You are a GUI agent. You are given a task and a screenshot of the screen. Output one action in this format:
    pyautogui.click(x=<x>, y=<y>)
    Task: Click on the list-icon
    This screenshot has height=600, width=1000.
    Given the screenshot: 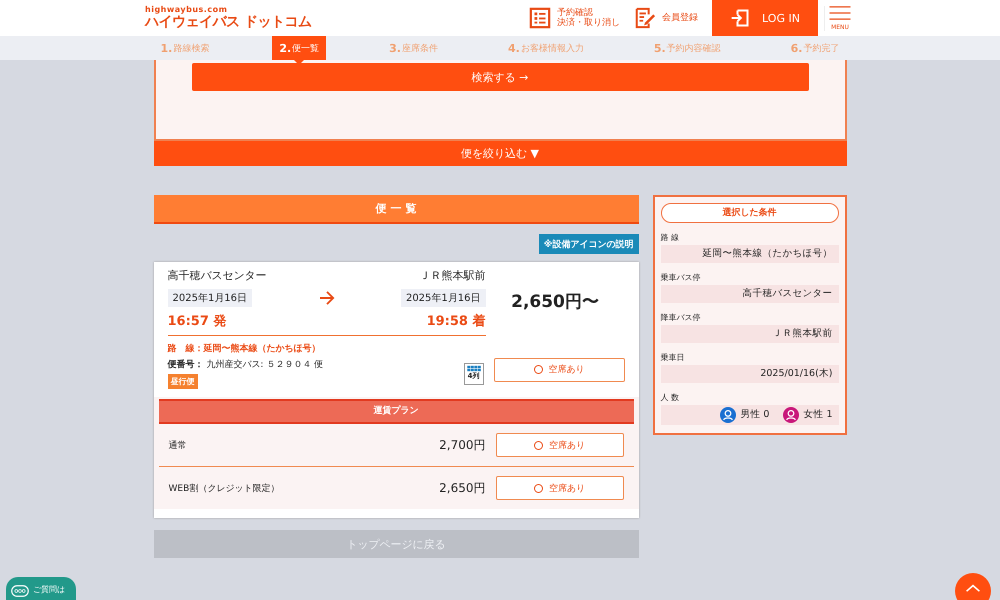 What is the action you would take?
    pyautogui.click(x=540, y=18)
    